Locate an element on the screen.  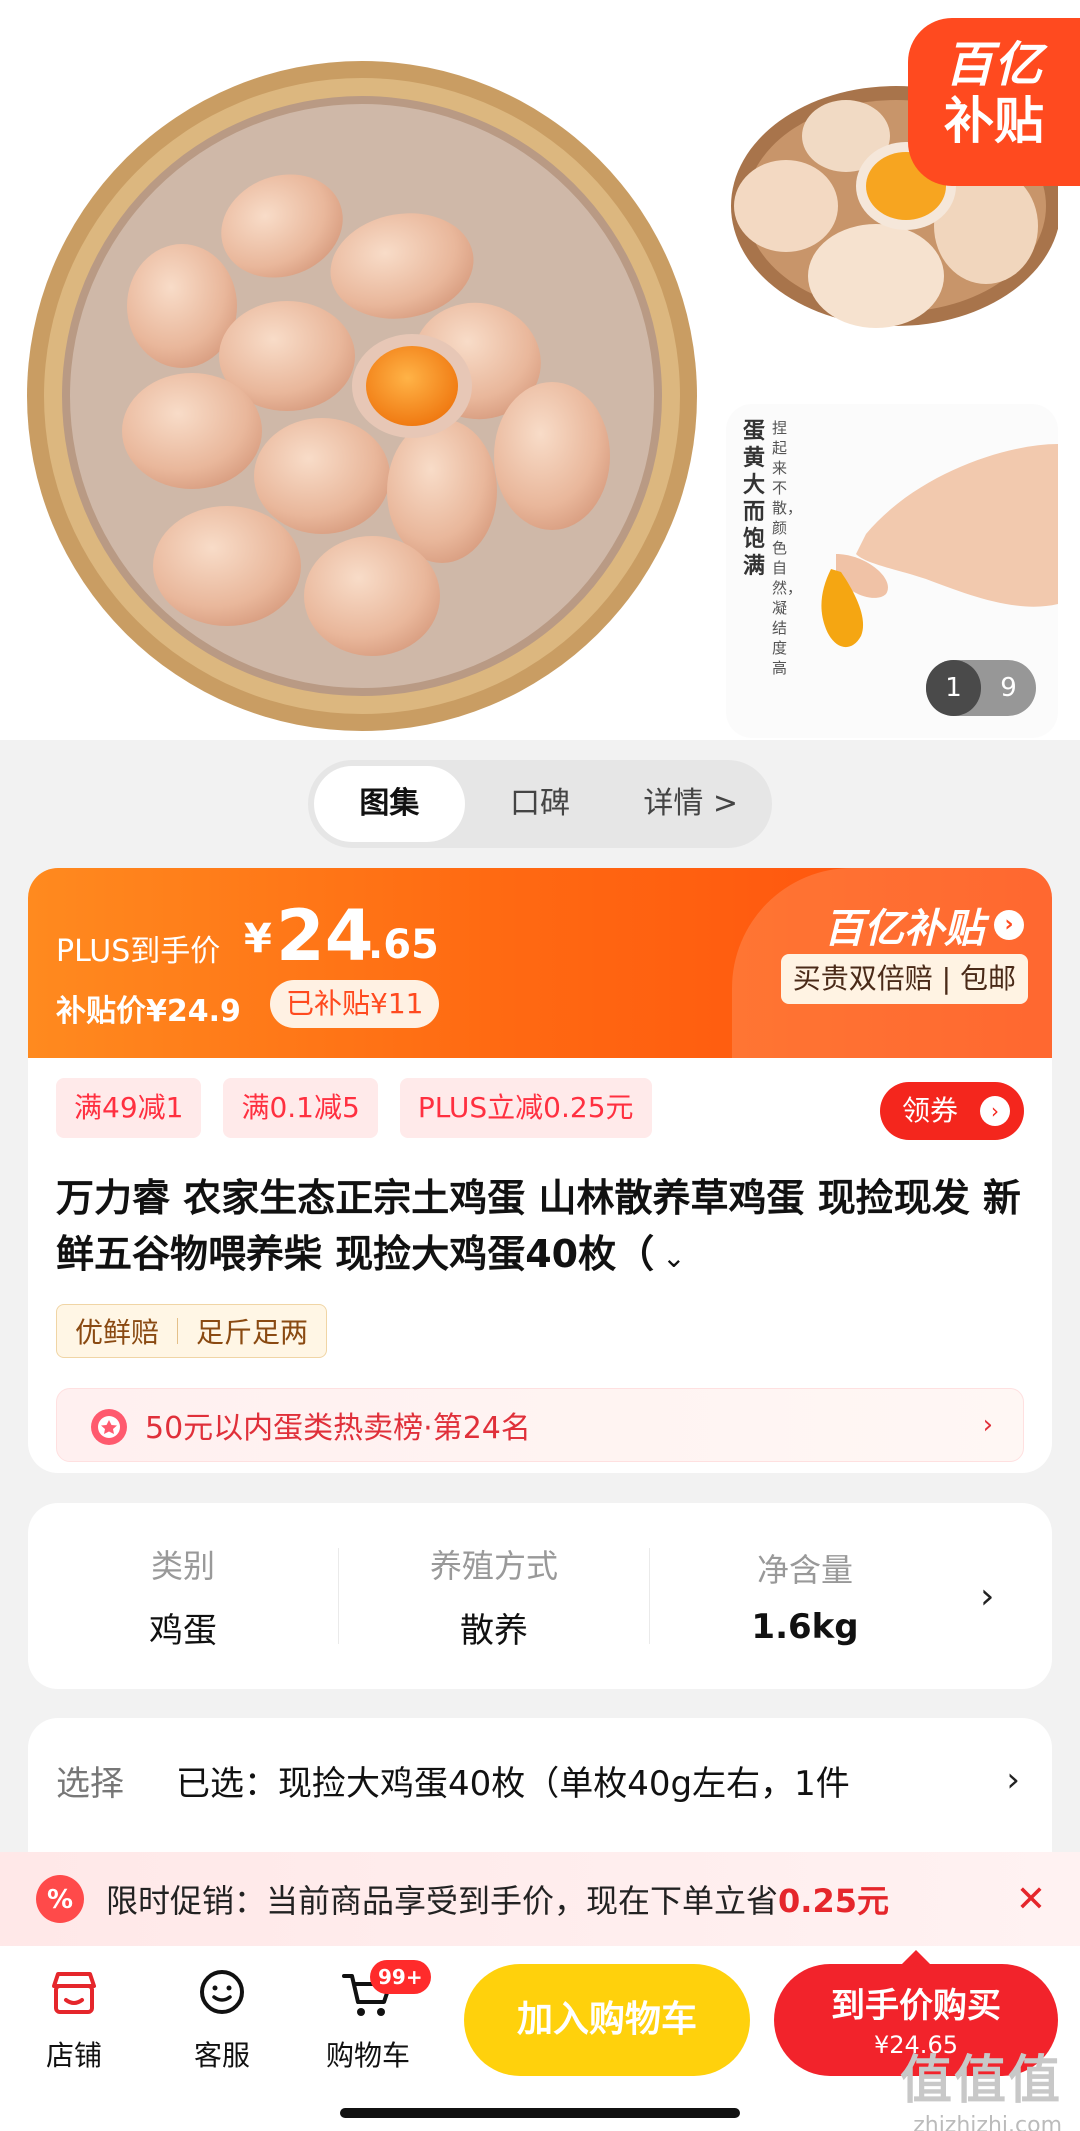
yolk-caption: 蛋黄大而饱满 is located at coordinates (754, 499).